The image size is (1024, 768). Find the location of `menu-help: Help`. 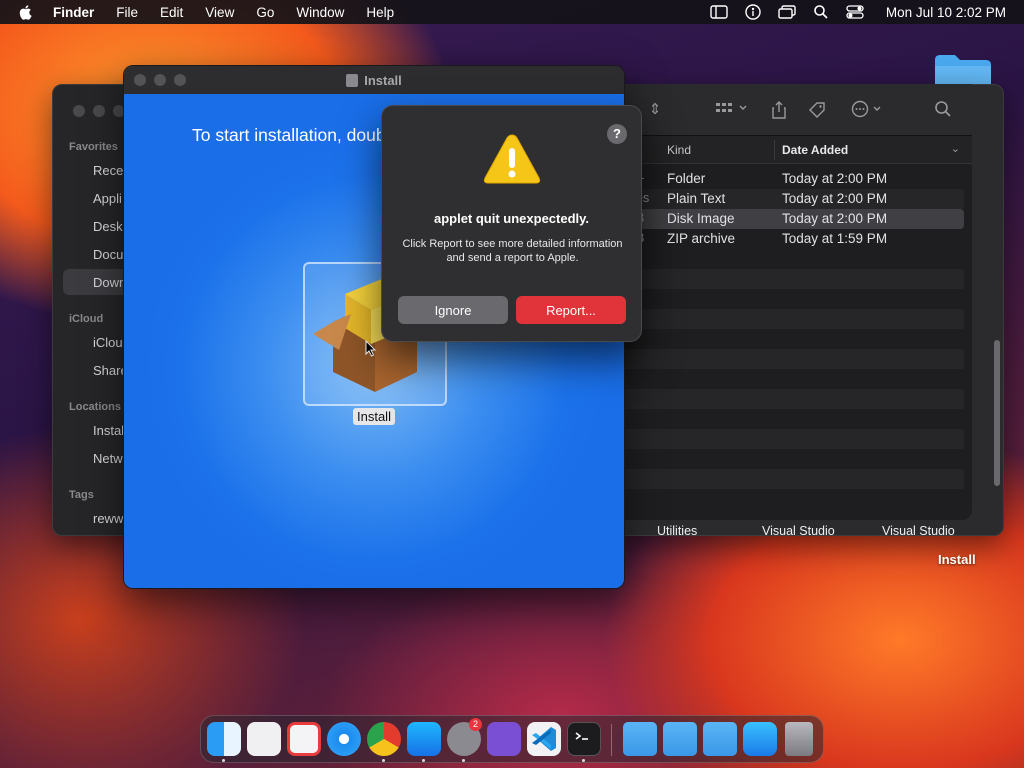

menu-help: Help is located at coordinates (380, 12).